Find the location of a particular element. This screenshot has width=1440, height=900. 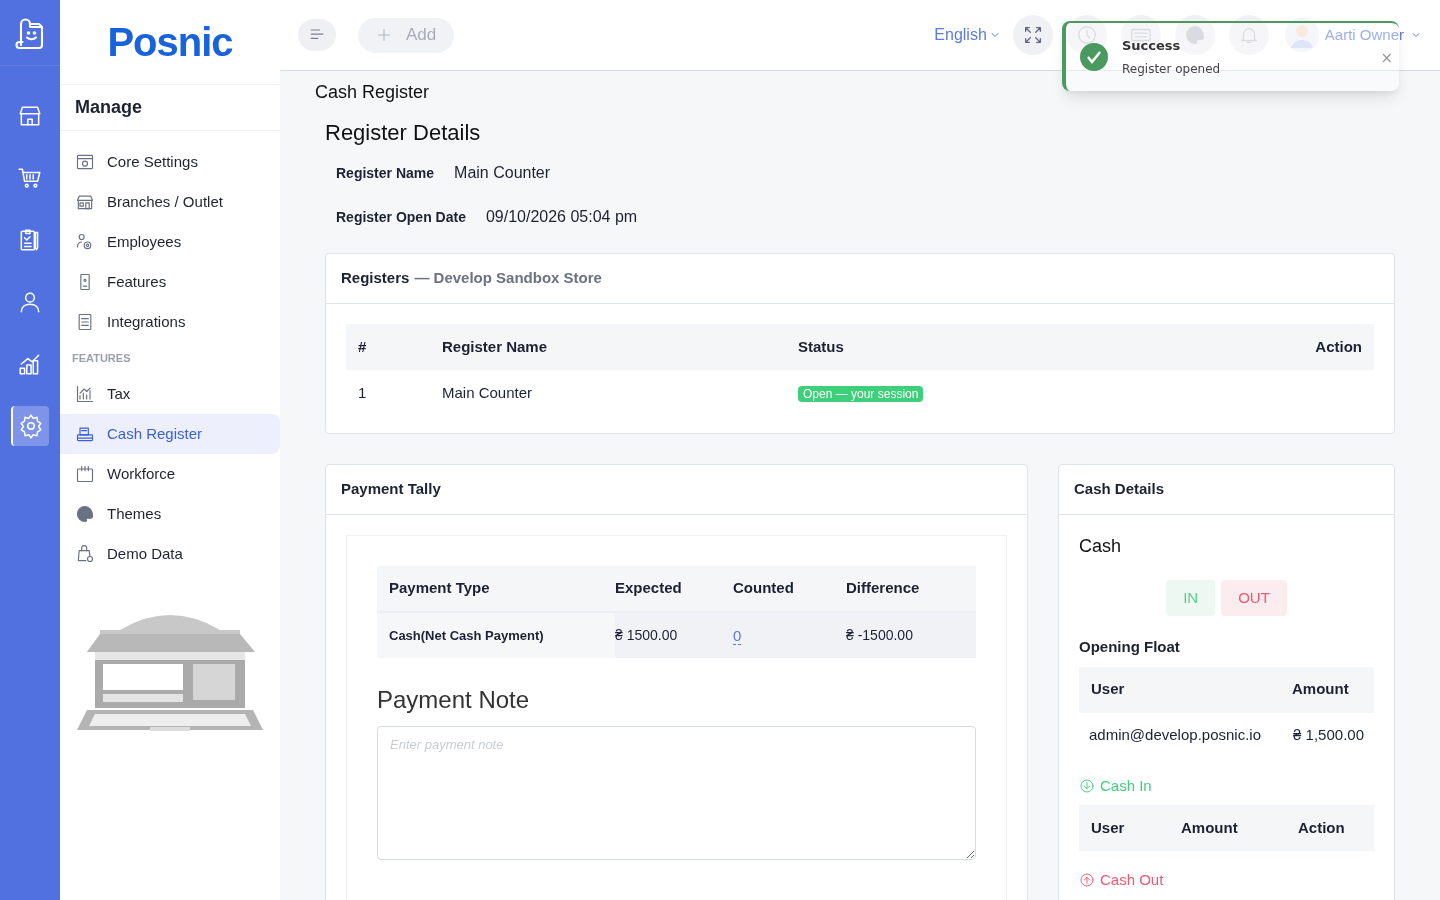

card-title: Payment Tally is located at coordinates (391, 489).